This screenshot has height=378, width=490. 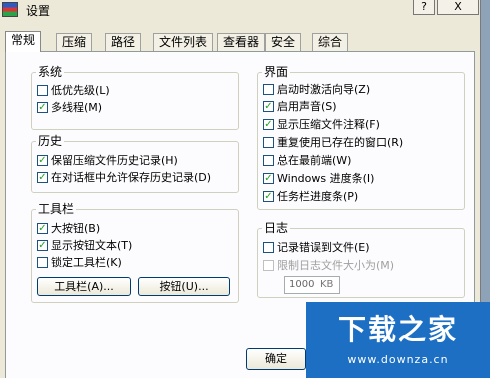 I want to click on window-title: 设置, so click(x=38, y=11).